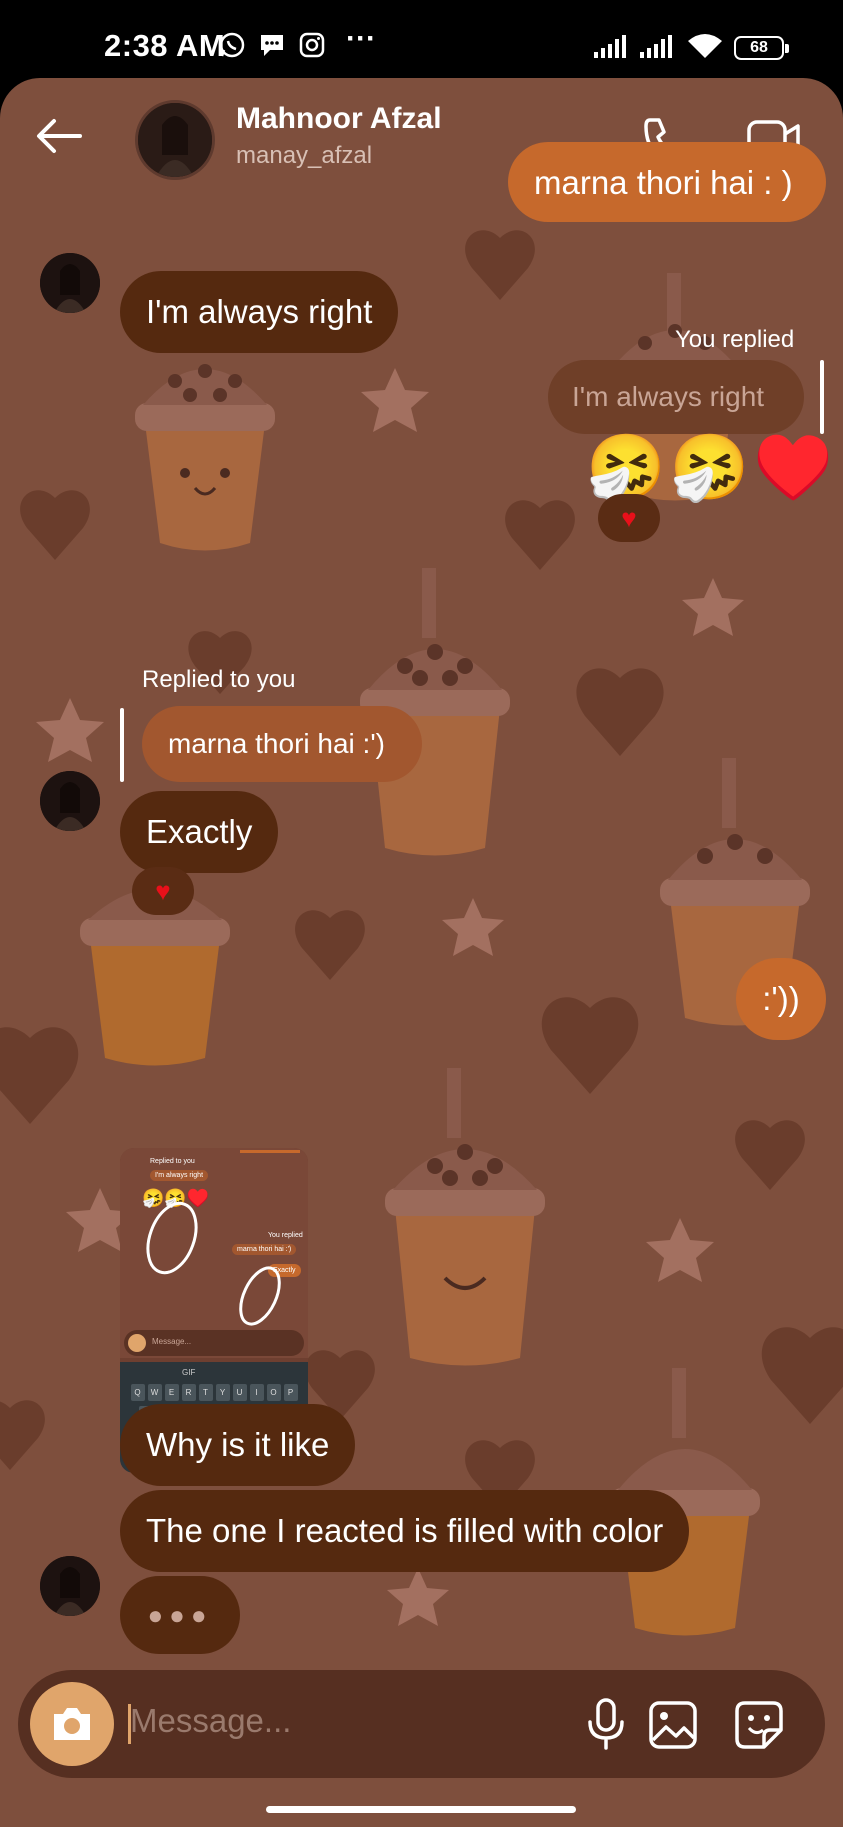 This screenshot has height=1827, width=843. What do you see at coordinates (171, 1392) in the screenshot?
I see `keyboard-key: E` at bounding box center [171, 1392].